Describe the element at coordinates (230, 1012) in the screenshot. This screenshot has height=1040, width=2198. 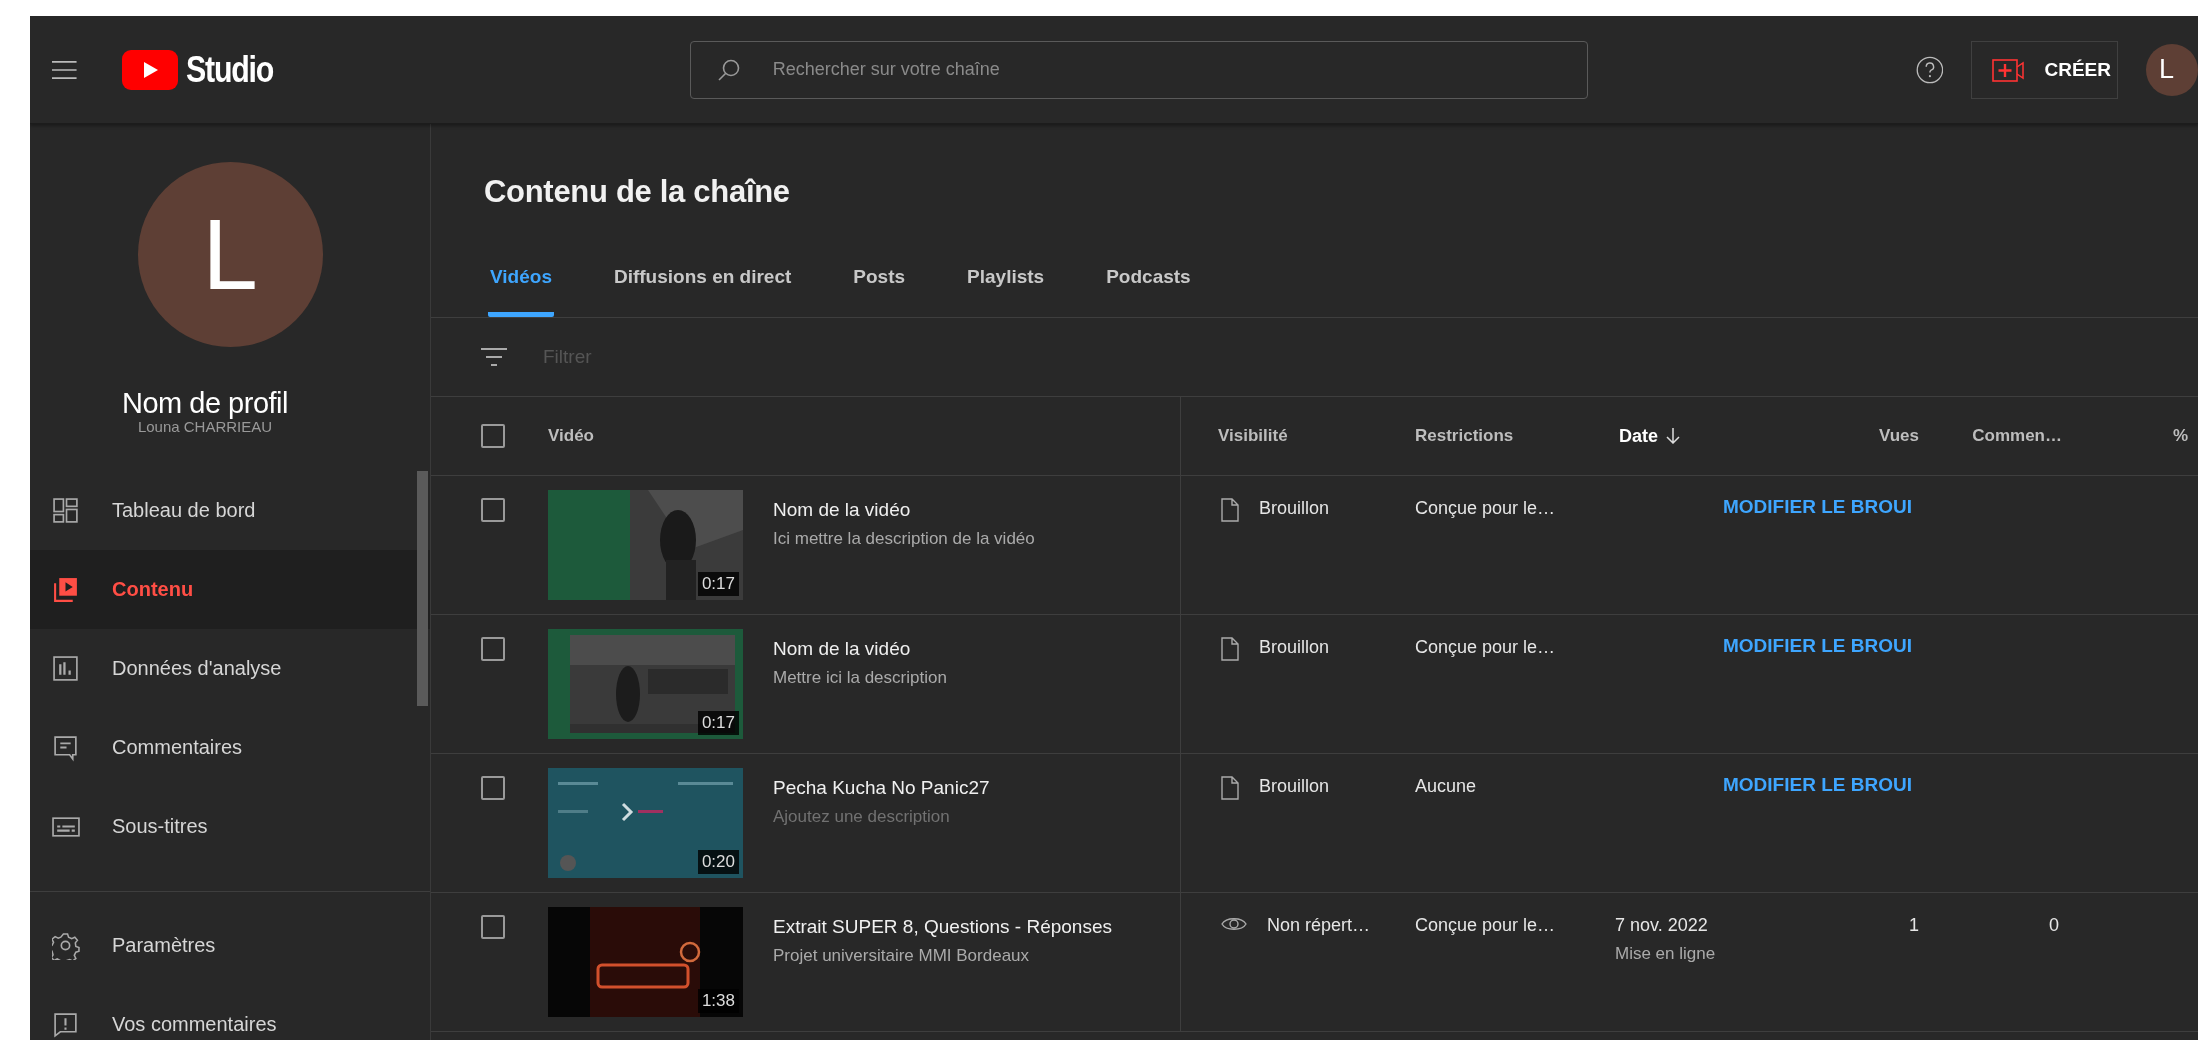
I see `nav-item: Vos commentaires` at that location.